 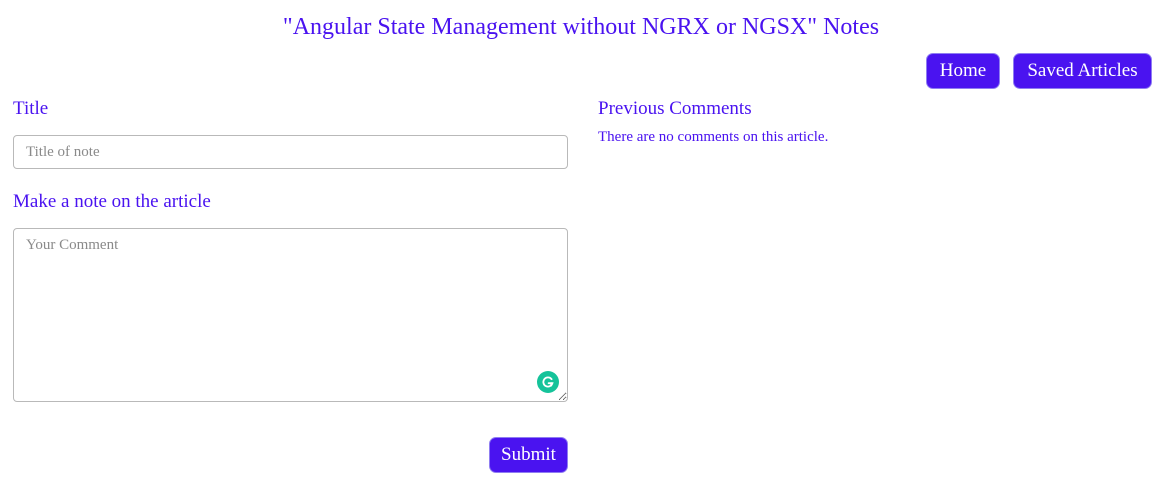 I want to click on home-button: Home, so click(x=963, y=71).